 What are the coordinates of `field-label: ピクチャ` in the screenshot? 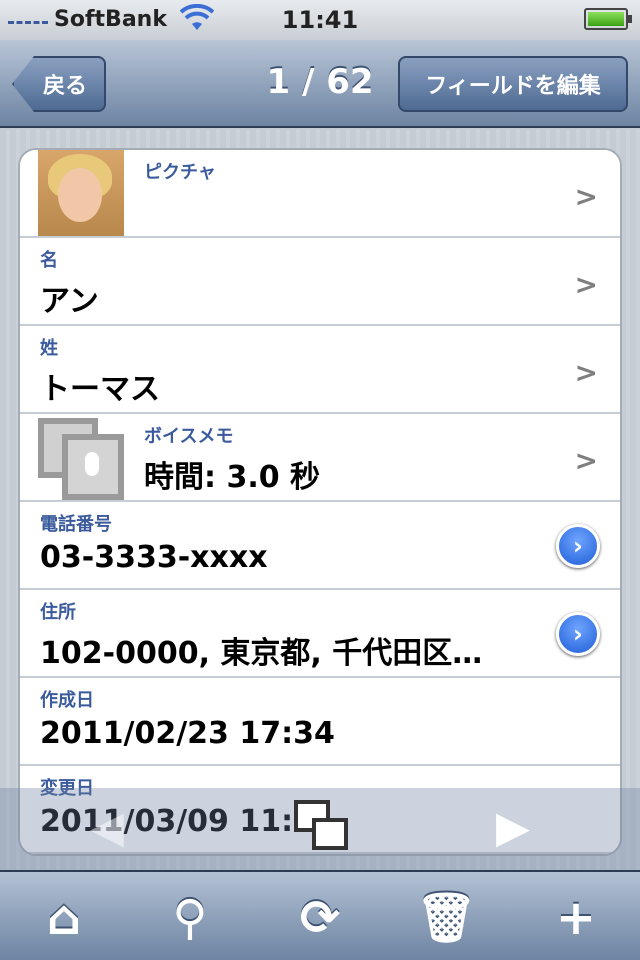 It's located at (180, 172).